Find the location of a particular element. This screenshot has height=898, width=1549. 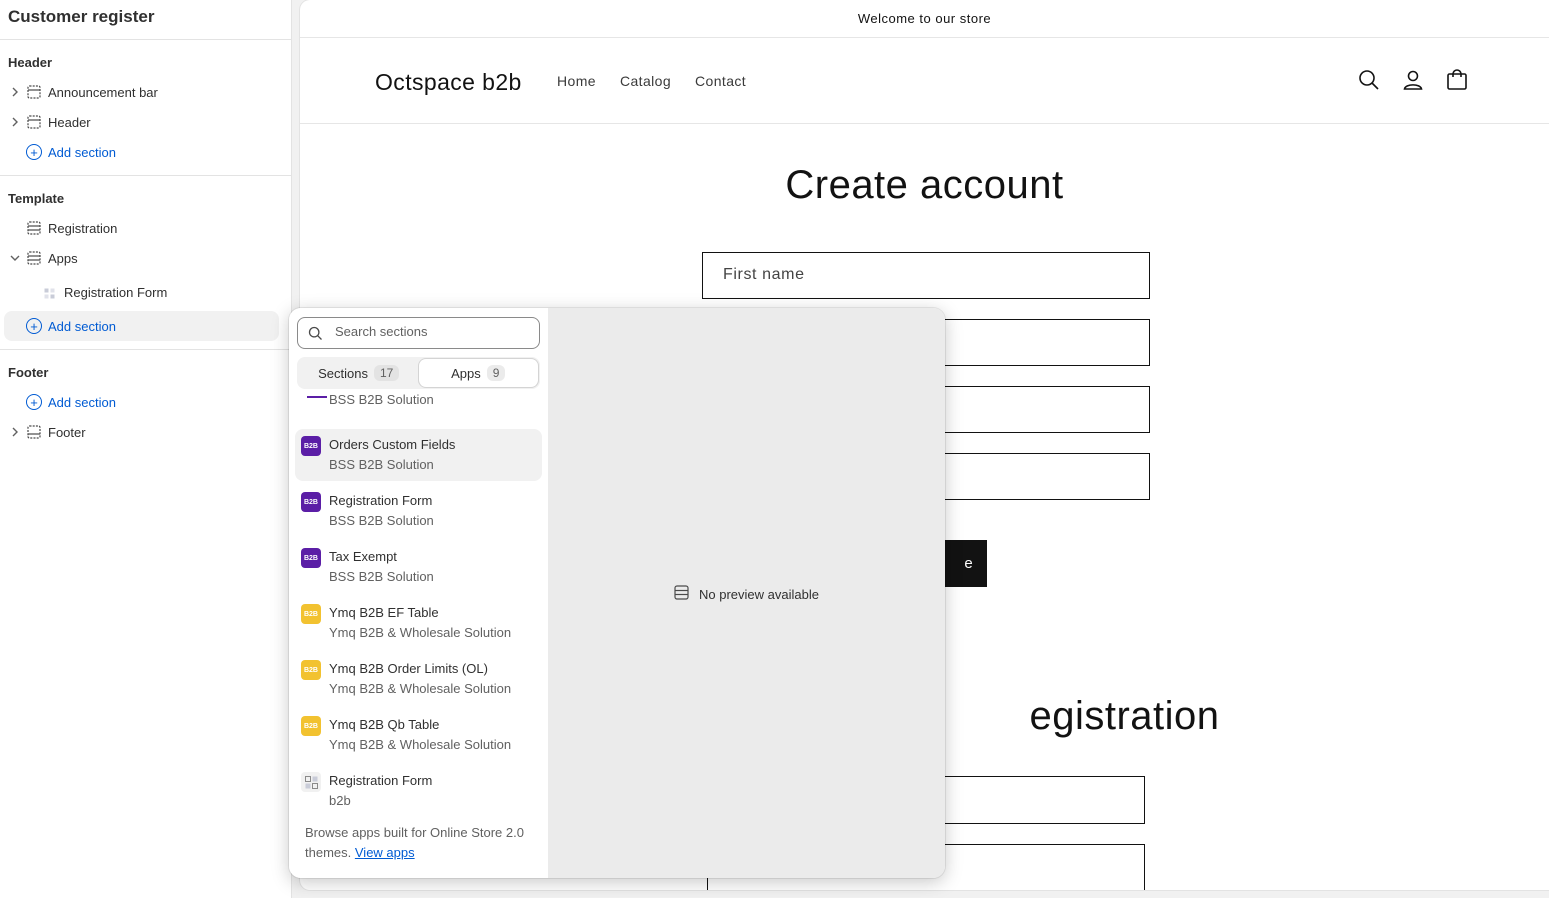

list-item: Registration Form b2b is located at coordinates (418, 788).